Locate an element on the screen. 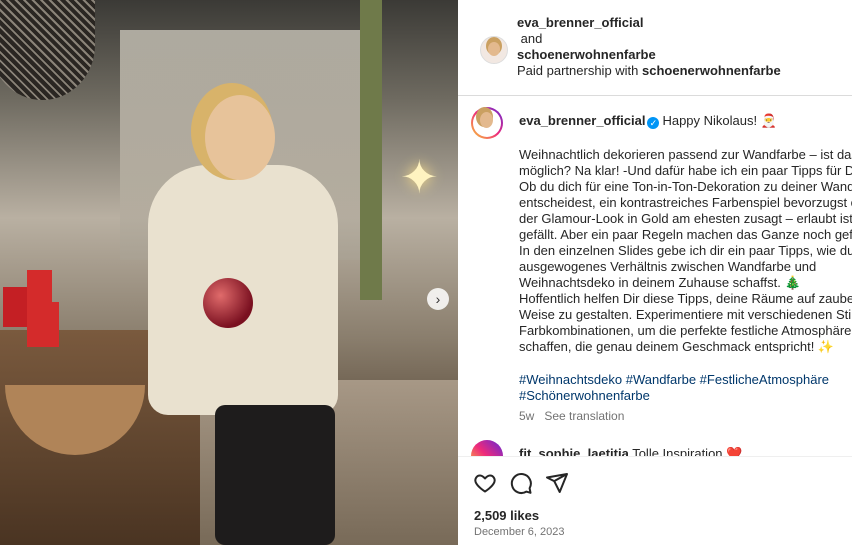 Image resolution: width=852 pixels, height=547 pixels. red-ornament-ball is located at coordinates (228, 303).